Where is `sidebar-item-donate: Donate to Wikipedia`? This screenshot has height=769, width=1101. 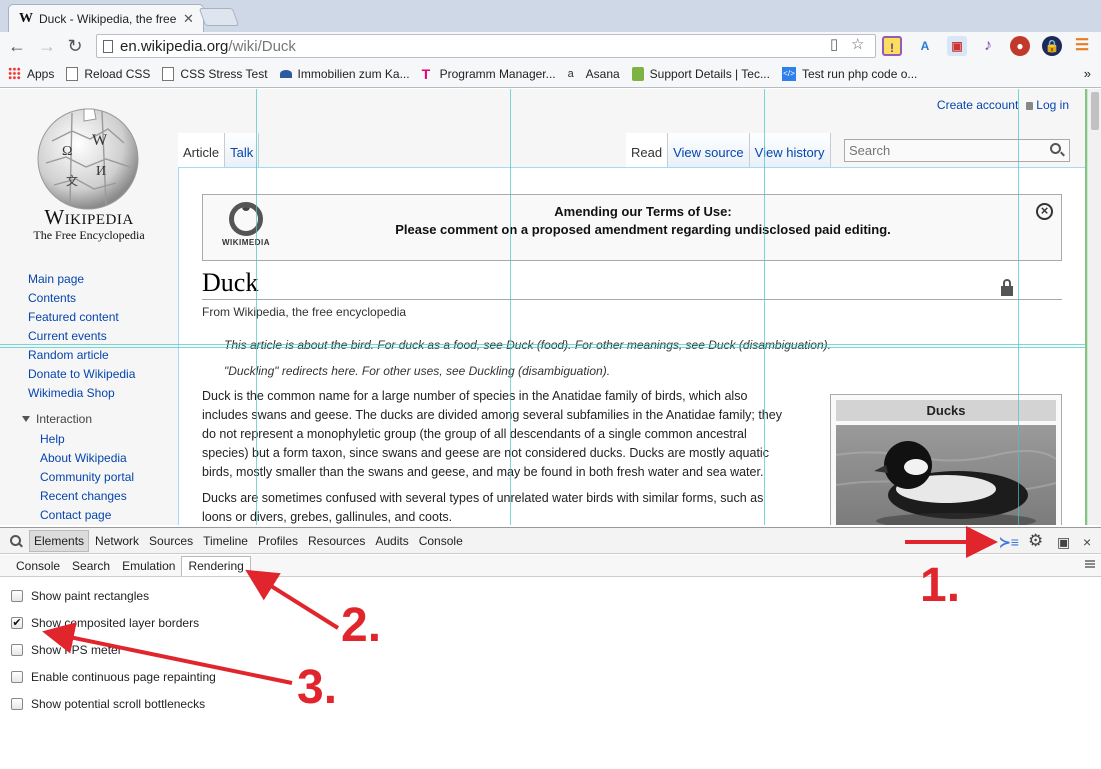 sidebar-item-donate: Donate to Wikipedia is located at coordinates (81, 374).